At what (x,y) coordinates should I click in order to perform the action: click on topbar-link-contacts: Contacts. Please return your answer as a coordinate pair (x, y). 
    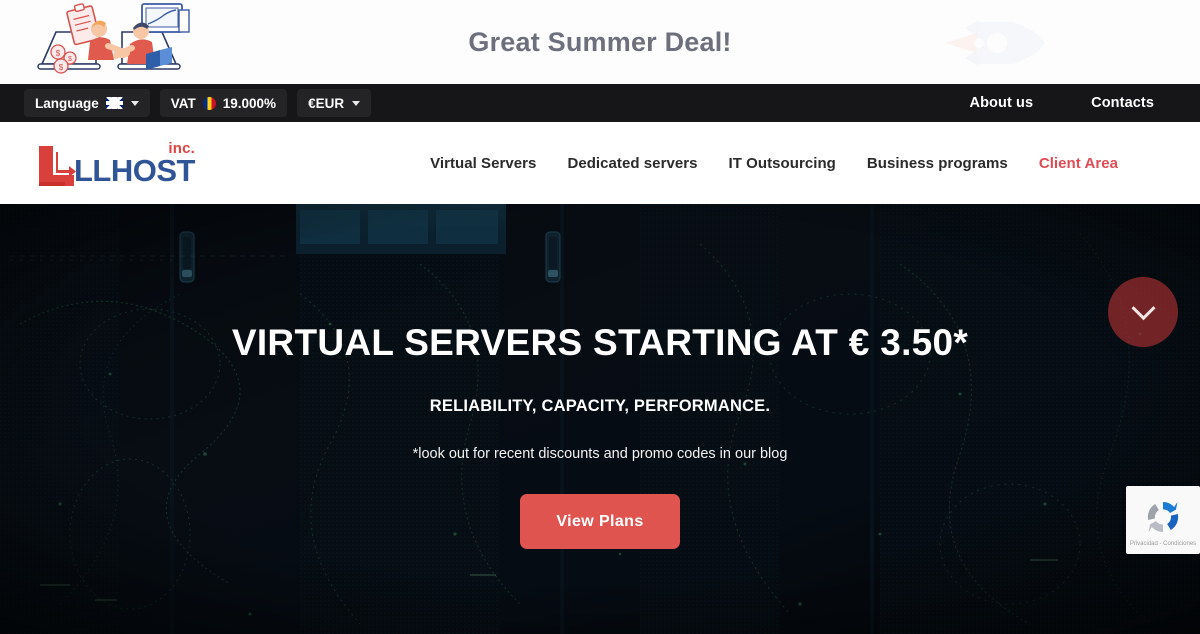
    Looking at the image, I should click on (1122, 103).